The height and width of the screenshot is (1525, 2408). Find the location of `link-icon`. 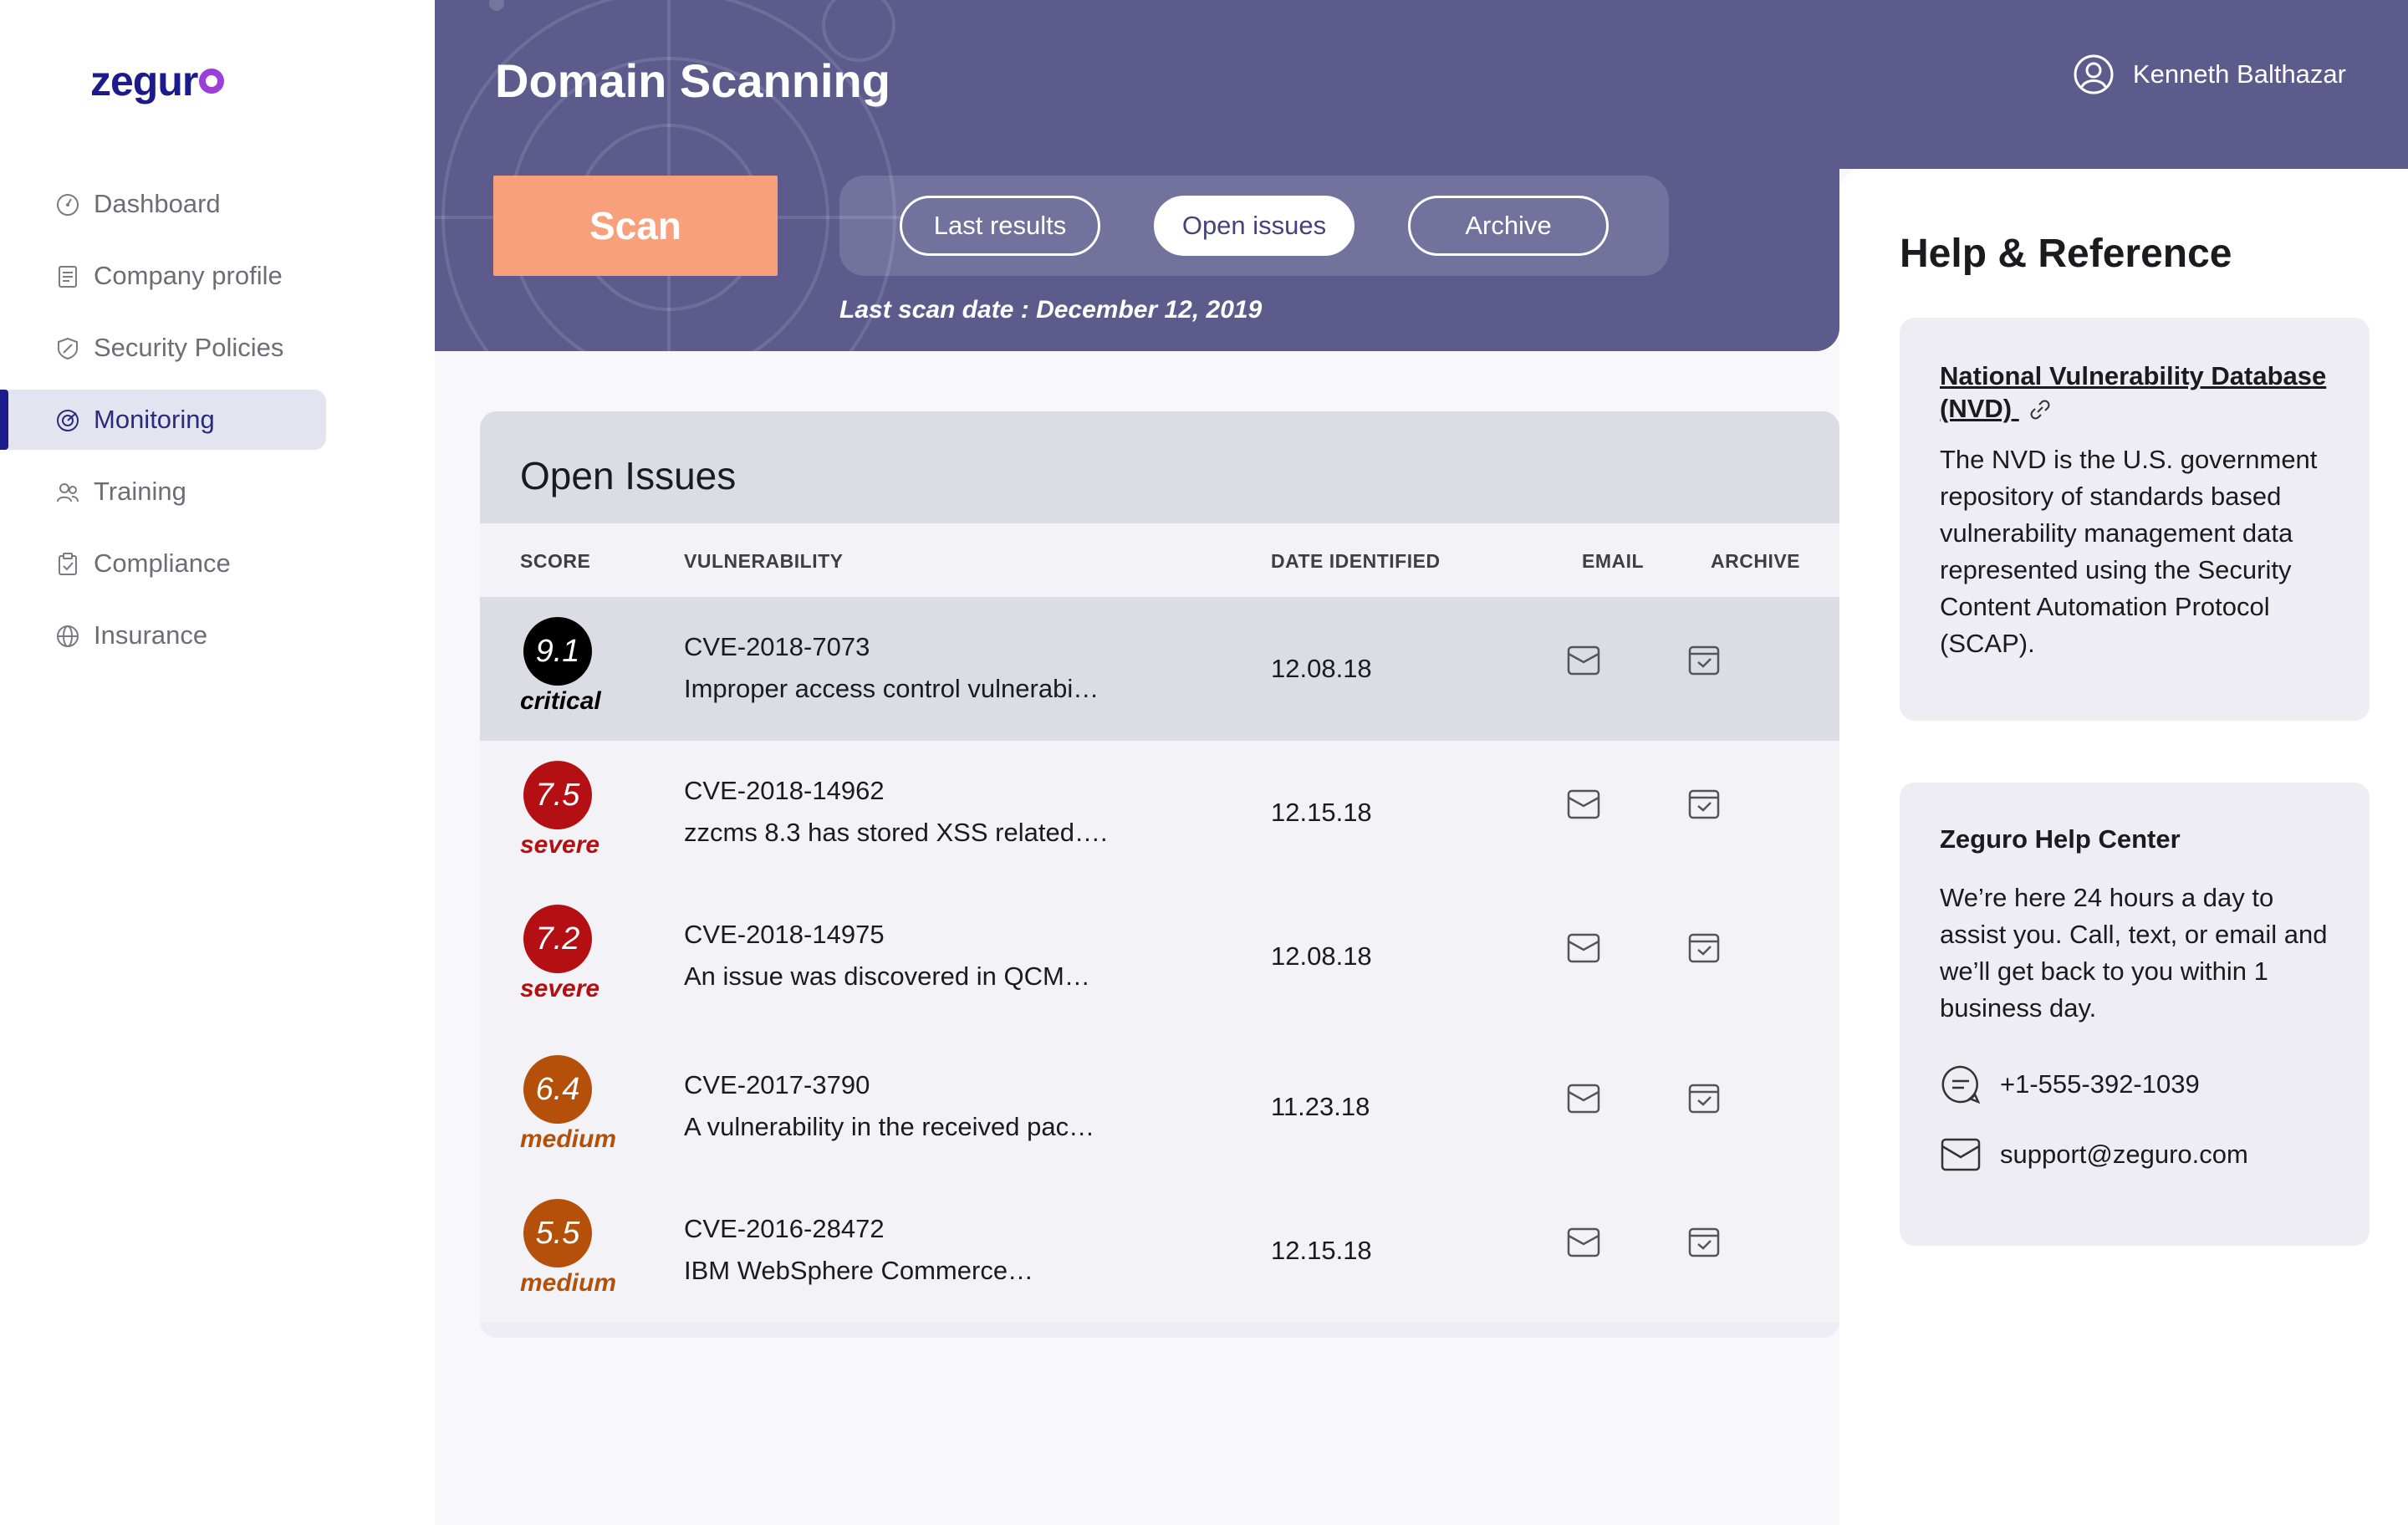

link-icon is located at coordinates (2040, 410).